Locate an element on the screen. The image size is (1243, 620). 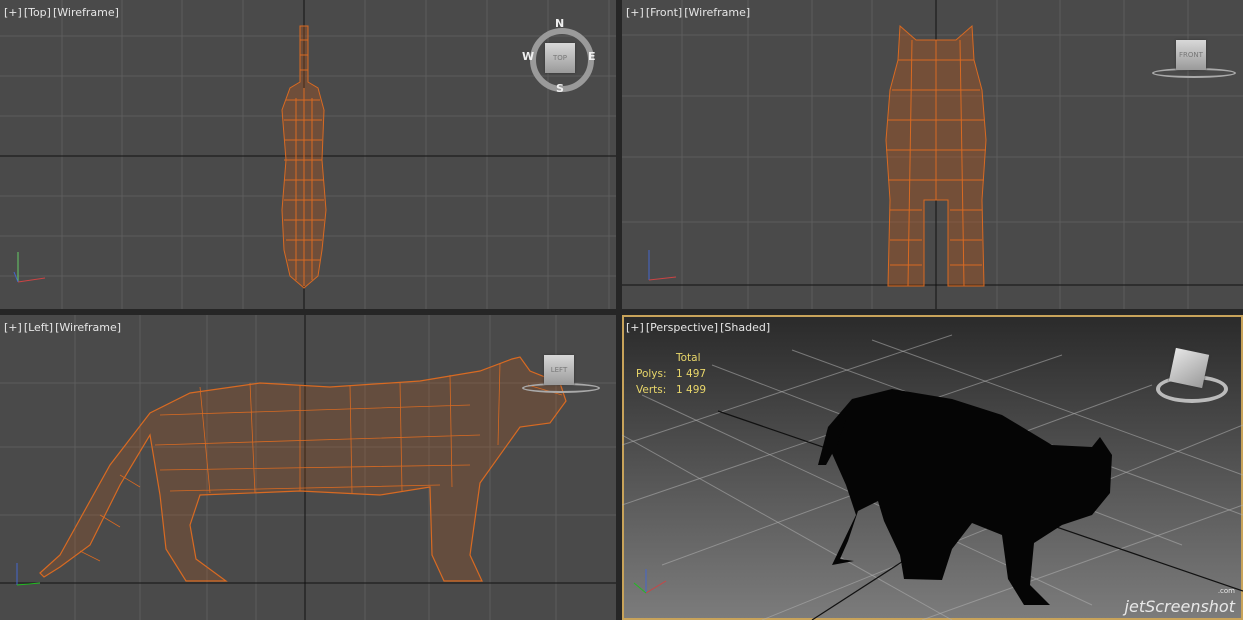
polys-value: 1 497 is located at coordinates (691, 374).